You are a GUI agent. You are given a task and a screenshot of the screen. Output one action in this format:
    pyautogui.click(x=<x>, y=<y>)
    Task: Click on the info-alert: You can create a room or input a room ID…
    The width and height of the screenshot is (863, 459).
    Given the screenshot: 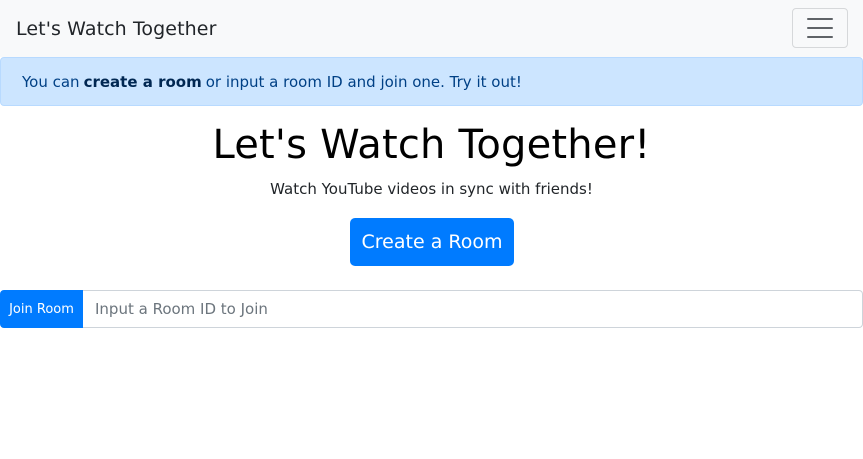 What is the action you would take?
    pyautogui.click(x=431, y=81)
    